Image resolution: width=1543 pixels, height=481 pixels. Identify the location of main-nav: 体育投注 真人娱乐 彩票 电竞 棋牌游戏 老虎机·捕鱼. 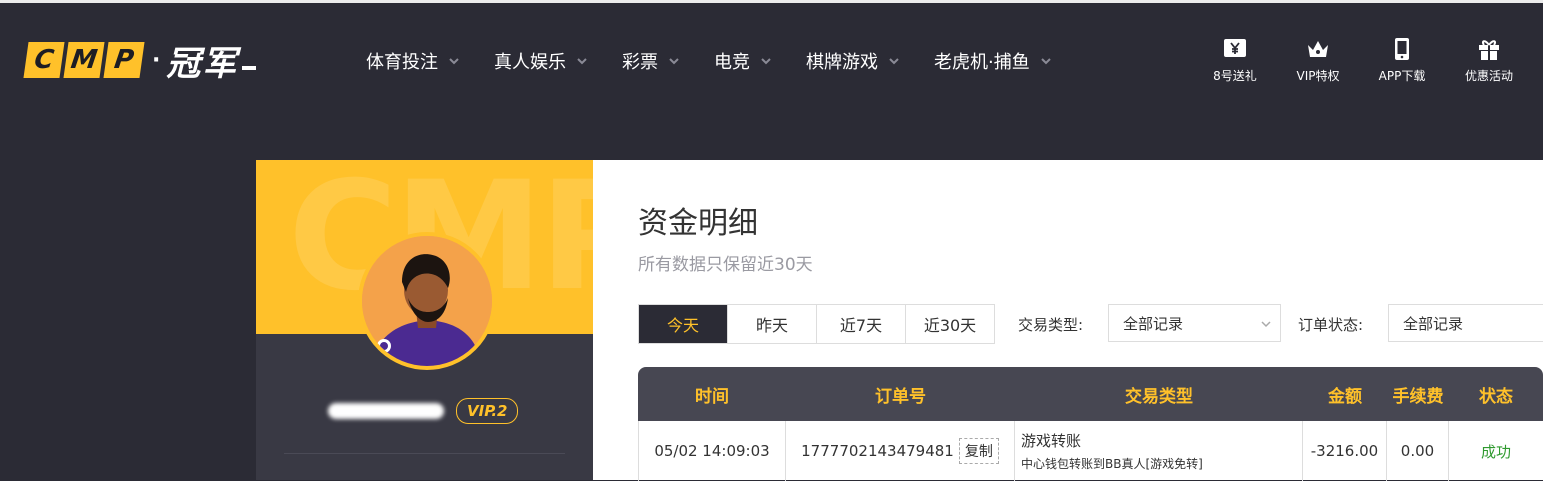
(726, 61).